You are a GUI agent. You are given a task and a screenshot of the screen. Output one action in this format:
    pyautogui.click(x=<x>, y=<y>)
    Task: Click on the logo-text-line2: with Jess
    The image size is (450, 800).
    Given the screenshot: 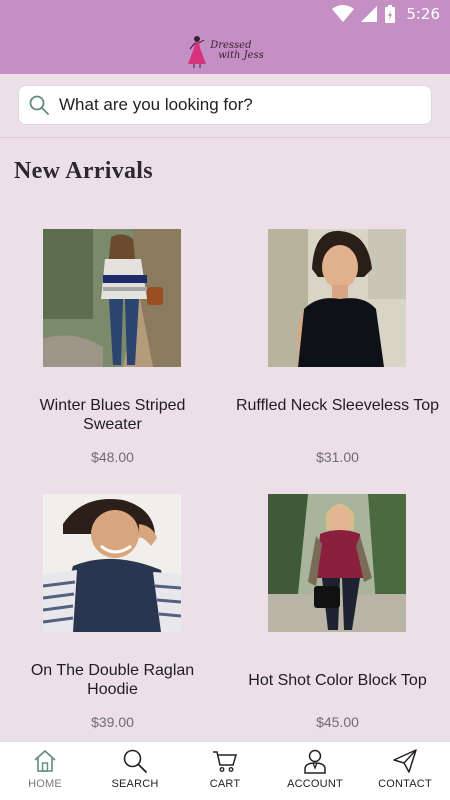 What is the action you would take?
    pyautogui.click(x=241, y=55)
    